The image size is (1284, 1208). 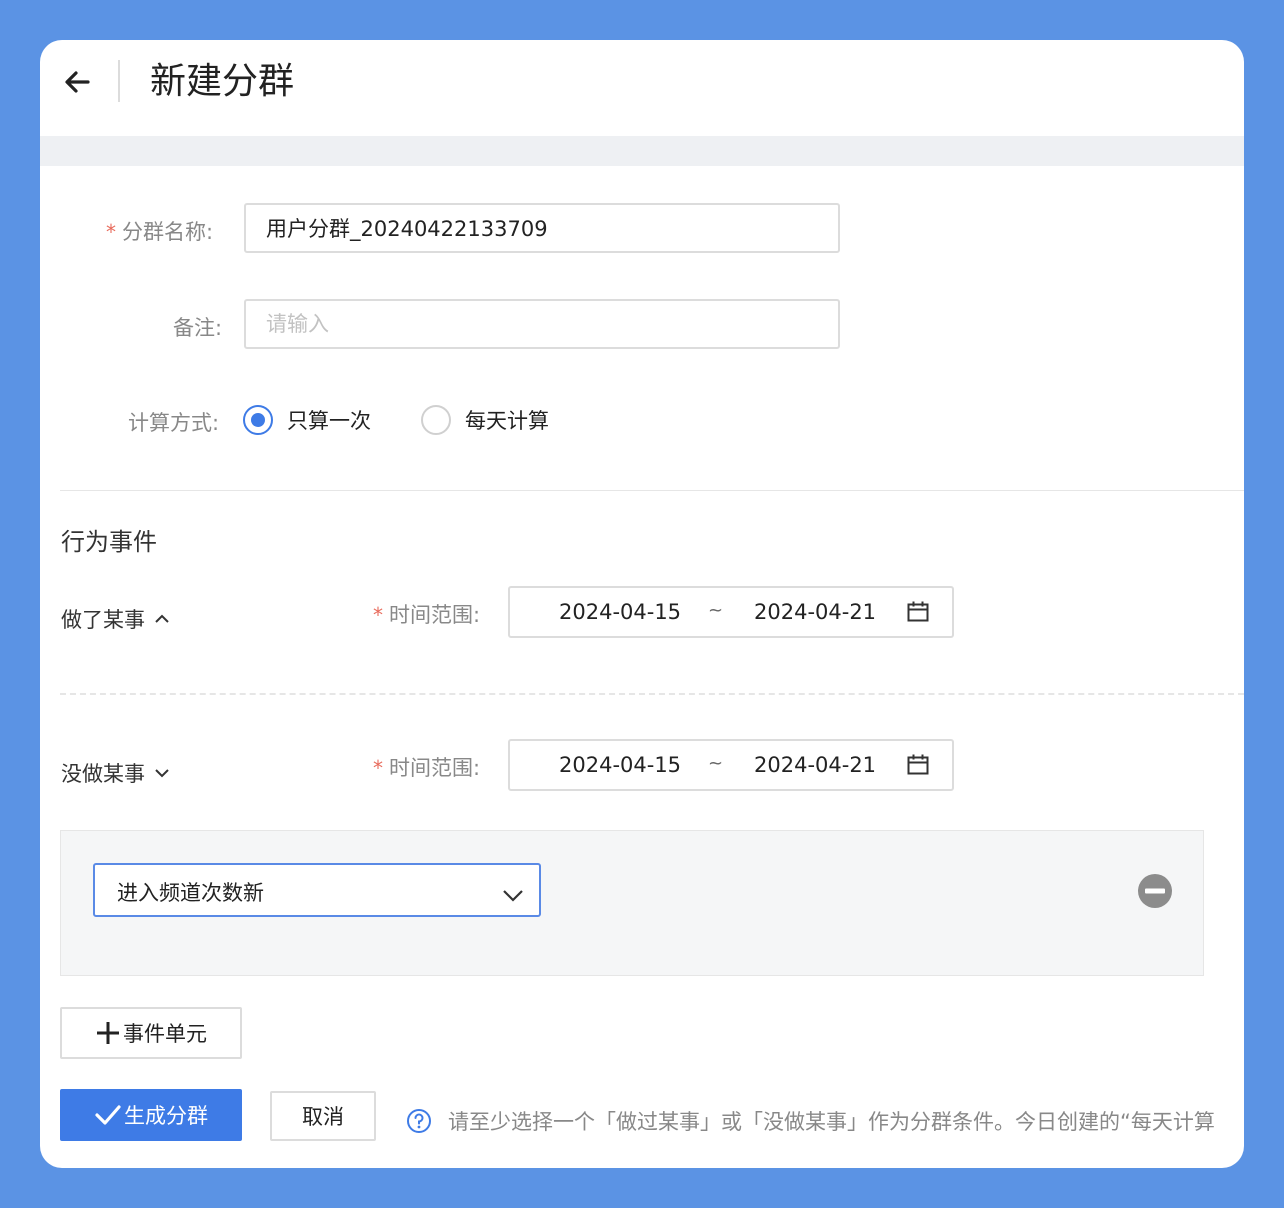 What do you see at coordinates (642, 151) in the screenshot?
I see `header-separator-band` at bounding box center [642, 151].